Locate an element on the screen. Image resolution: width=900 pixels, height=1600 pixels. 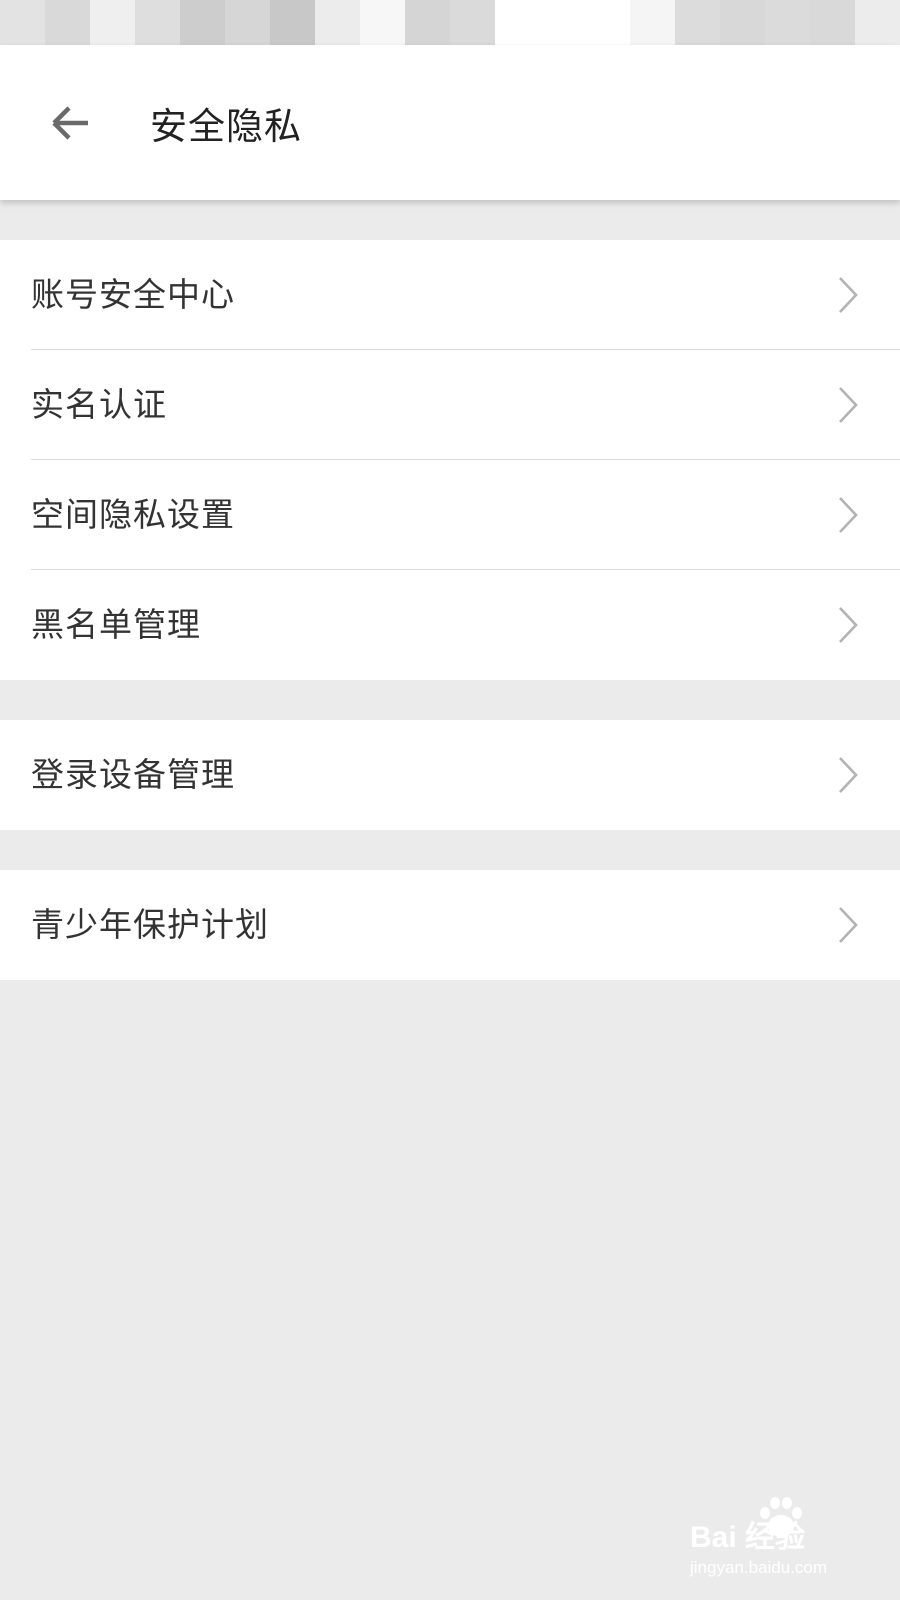
settings-group-youth: 青少年保护计划 is located at coordinates (450, 925).